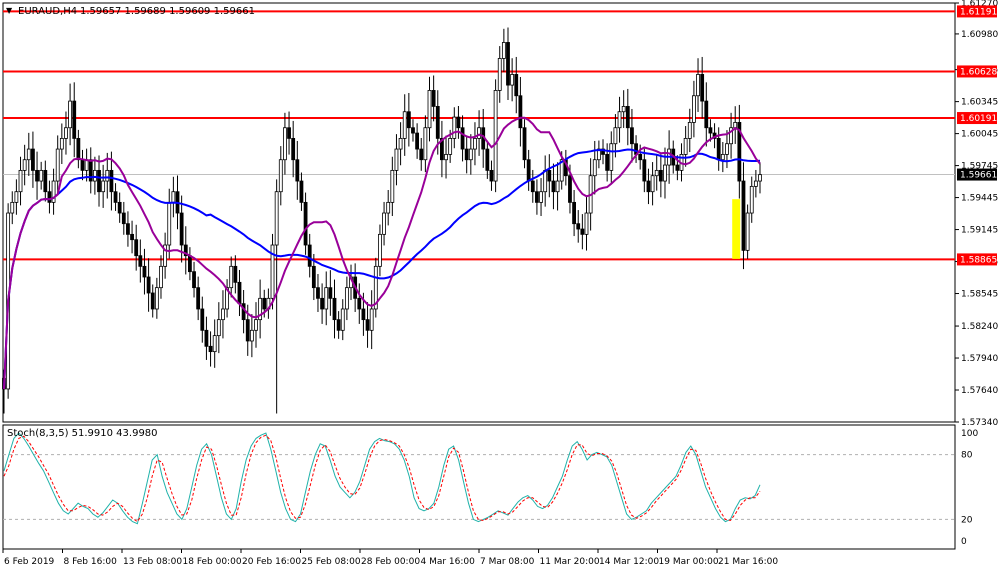 The height and width of the screenshot is (575, 1000). I want to click on symbol-label: EURAUD,H4, so click(47, 11).